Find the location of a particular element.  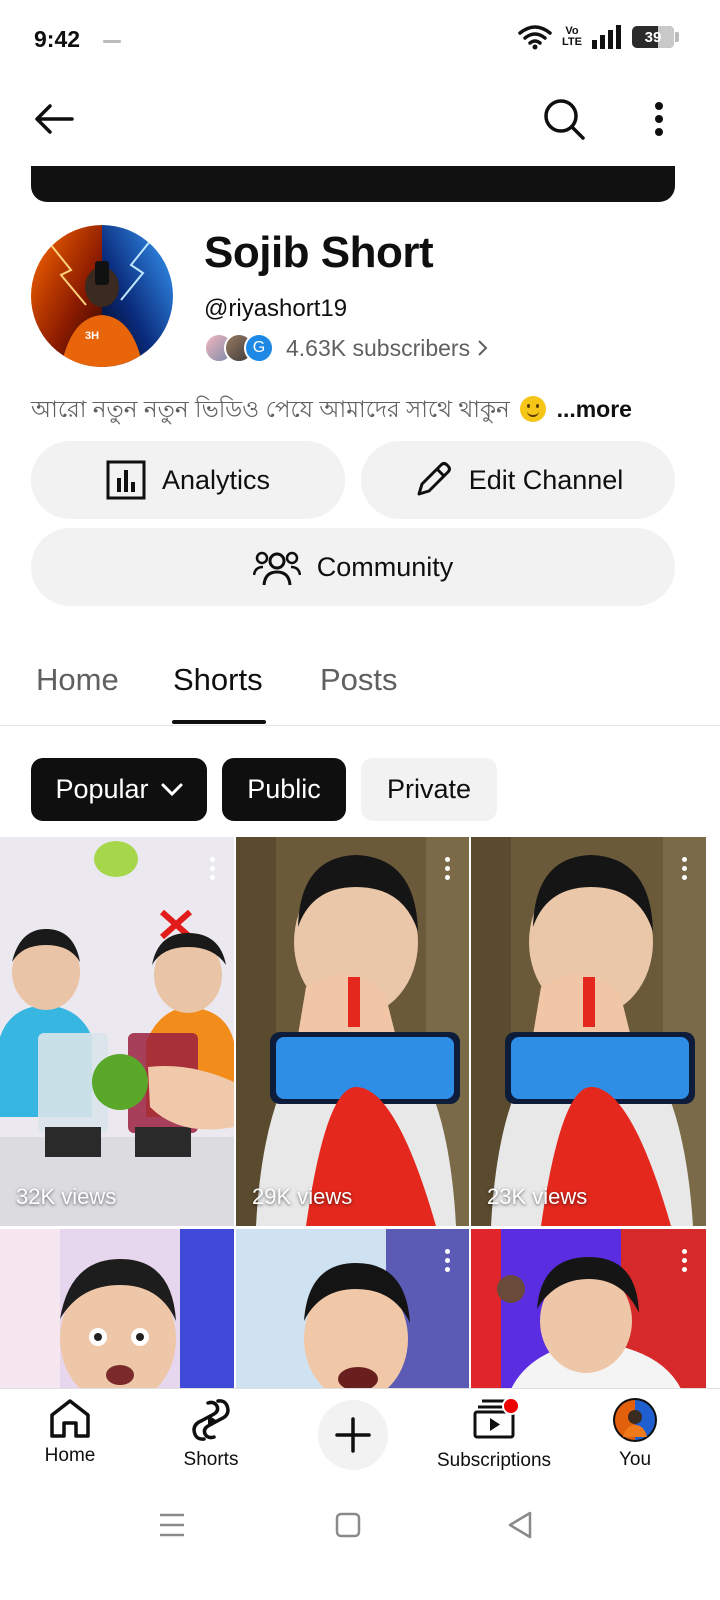

wifi-icon is located at coordinates (535, 37).